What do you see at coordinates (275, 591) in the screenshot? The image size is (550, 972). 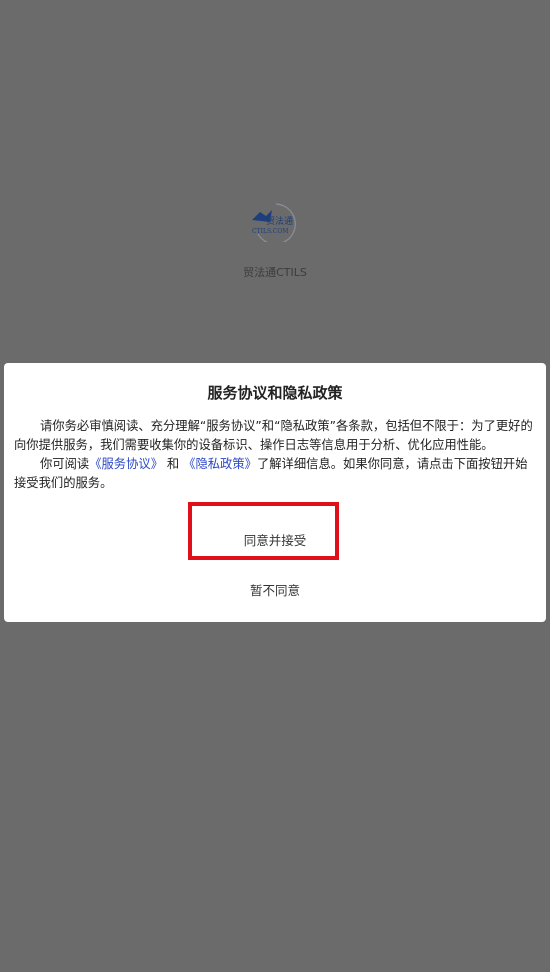 I see `decline-button: 暂不同意` at bounding box center [275, 591].